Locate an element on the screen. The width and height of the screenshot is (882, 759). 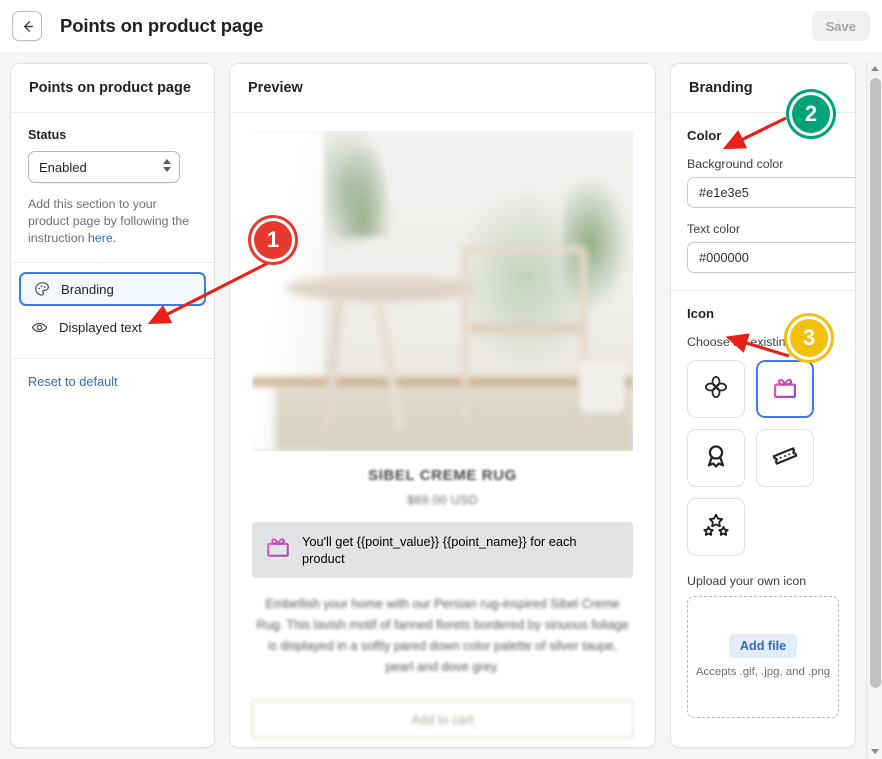
sidebar-item-branding: Branding is located at coordinates (112, 289).